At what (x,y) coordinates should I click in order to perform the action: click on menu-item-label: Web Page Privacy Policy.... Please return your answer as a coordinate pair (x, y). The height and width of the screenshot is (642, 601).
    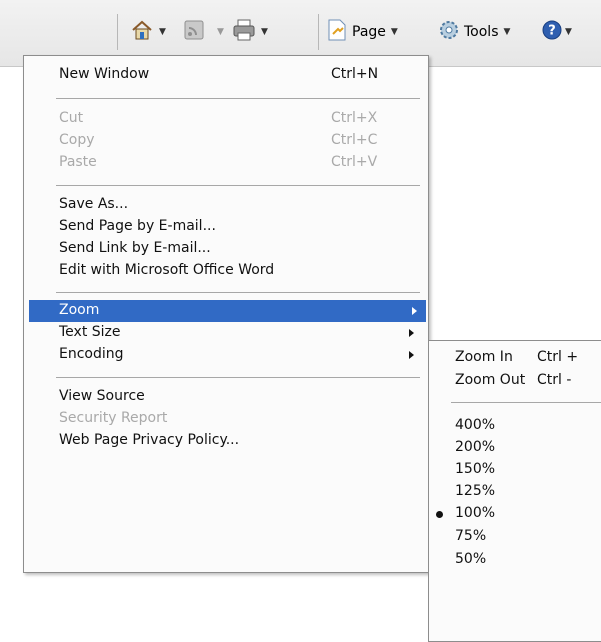
    Looking at the image, I should click on (149, 440).